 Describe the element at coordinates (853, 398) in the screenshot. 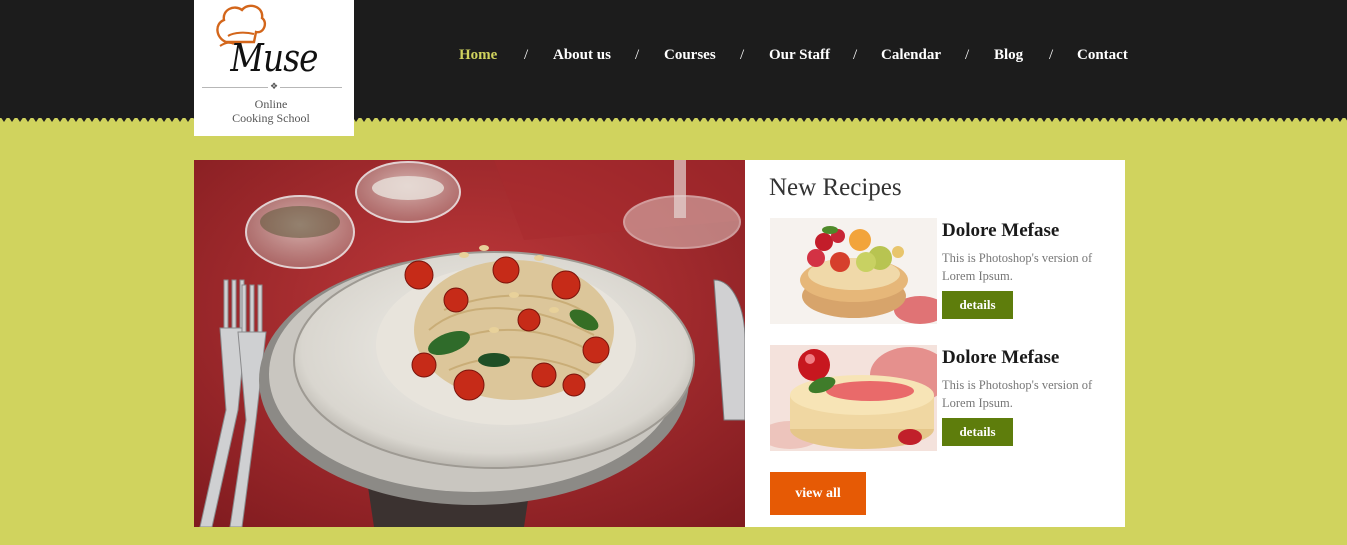

I see `recipe-thumbnail-panna-cotta` at that location.